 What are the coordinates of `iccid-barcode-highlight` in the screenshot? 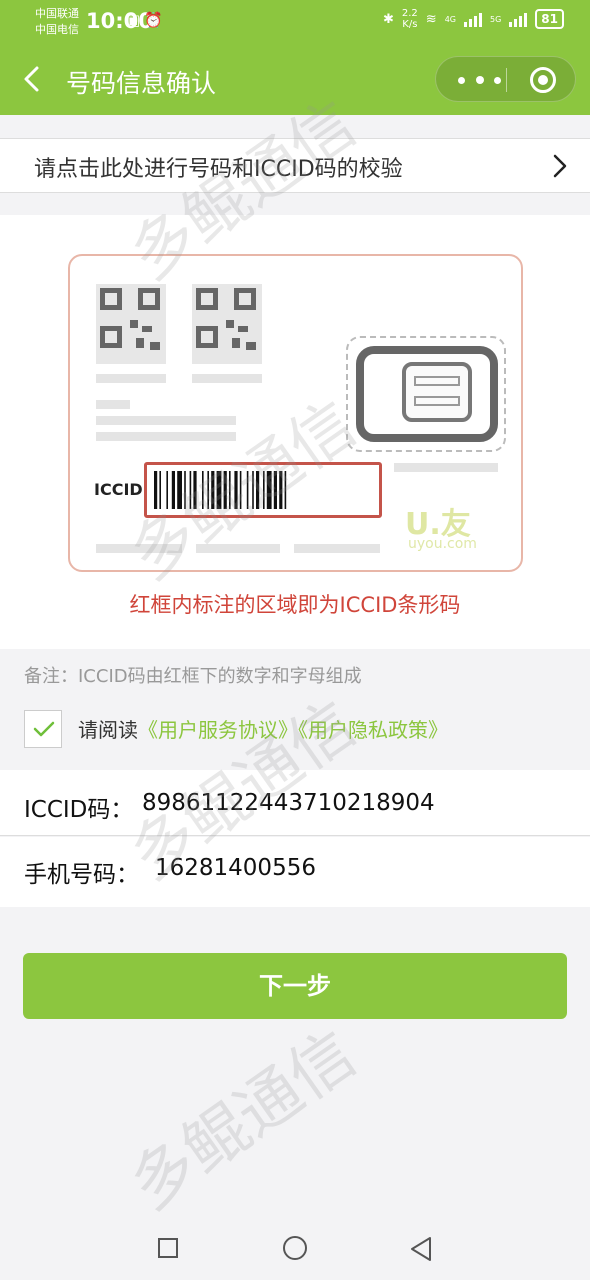 It's located at (263, 490).